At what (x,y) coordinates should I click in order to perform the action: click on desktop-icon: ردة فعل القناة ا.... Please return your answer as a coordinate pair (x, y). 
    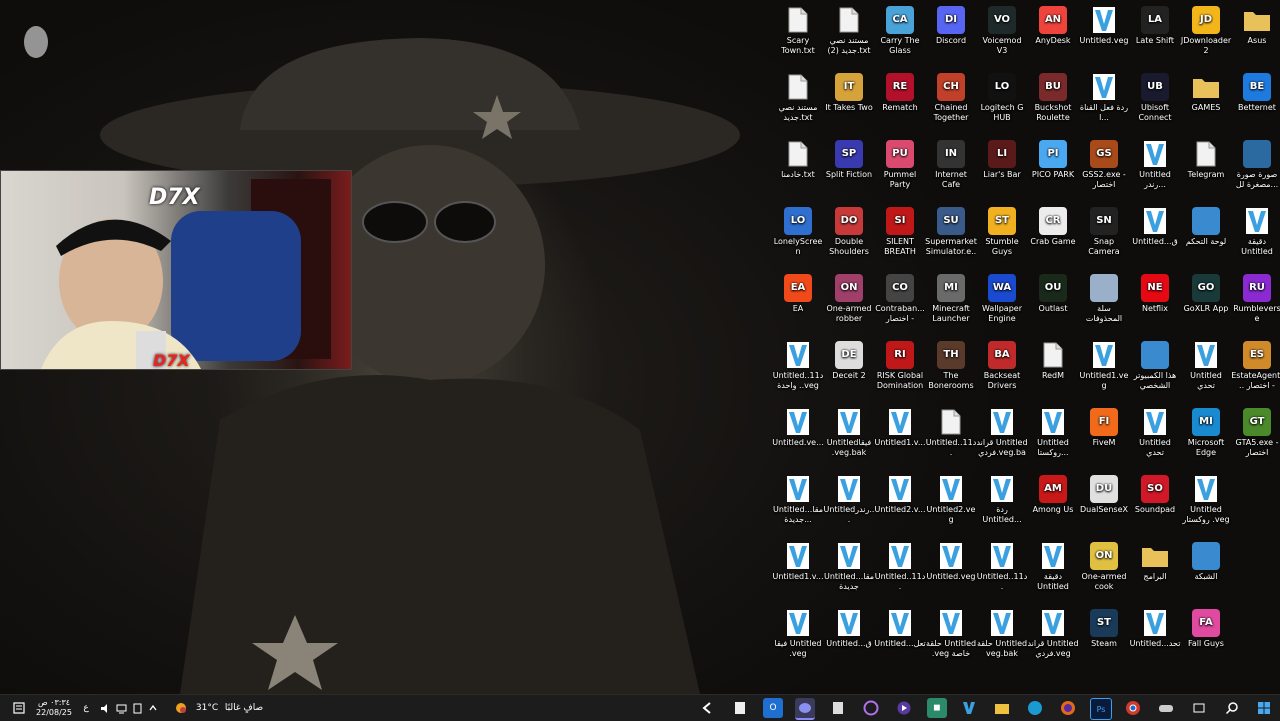
    Looking at the image, I should click on (1104, 96).